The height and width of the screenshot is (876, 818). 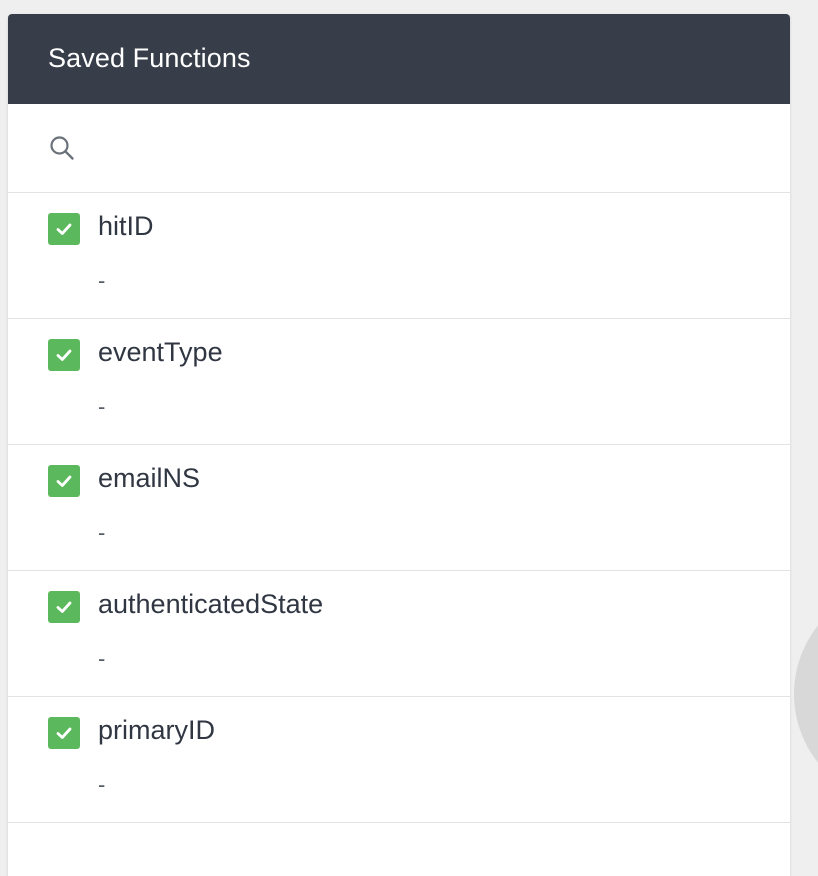 What do you see at coordinates (126, 226) in the screenshot?
I see `item-label: hitID` at bounding box center [126, 226].